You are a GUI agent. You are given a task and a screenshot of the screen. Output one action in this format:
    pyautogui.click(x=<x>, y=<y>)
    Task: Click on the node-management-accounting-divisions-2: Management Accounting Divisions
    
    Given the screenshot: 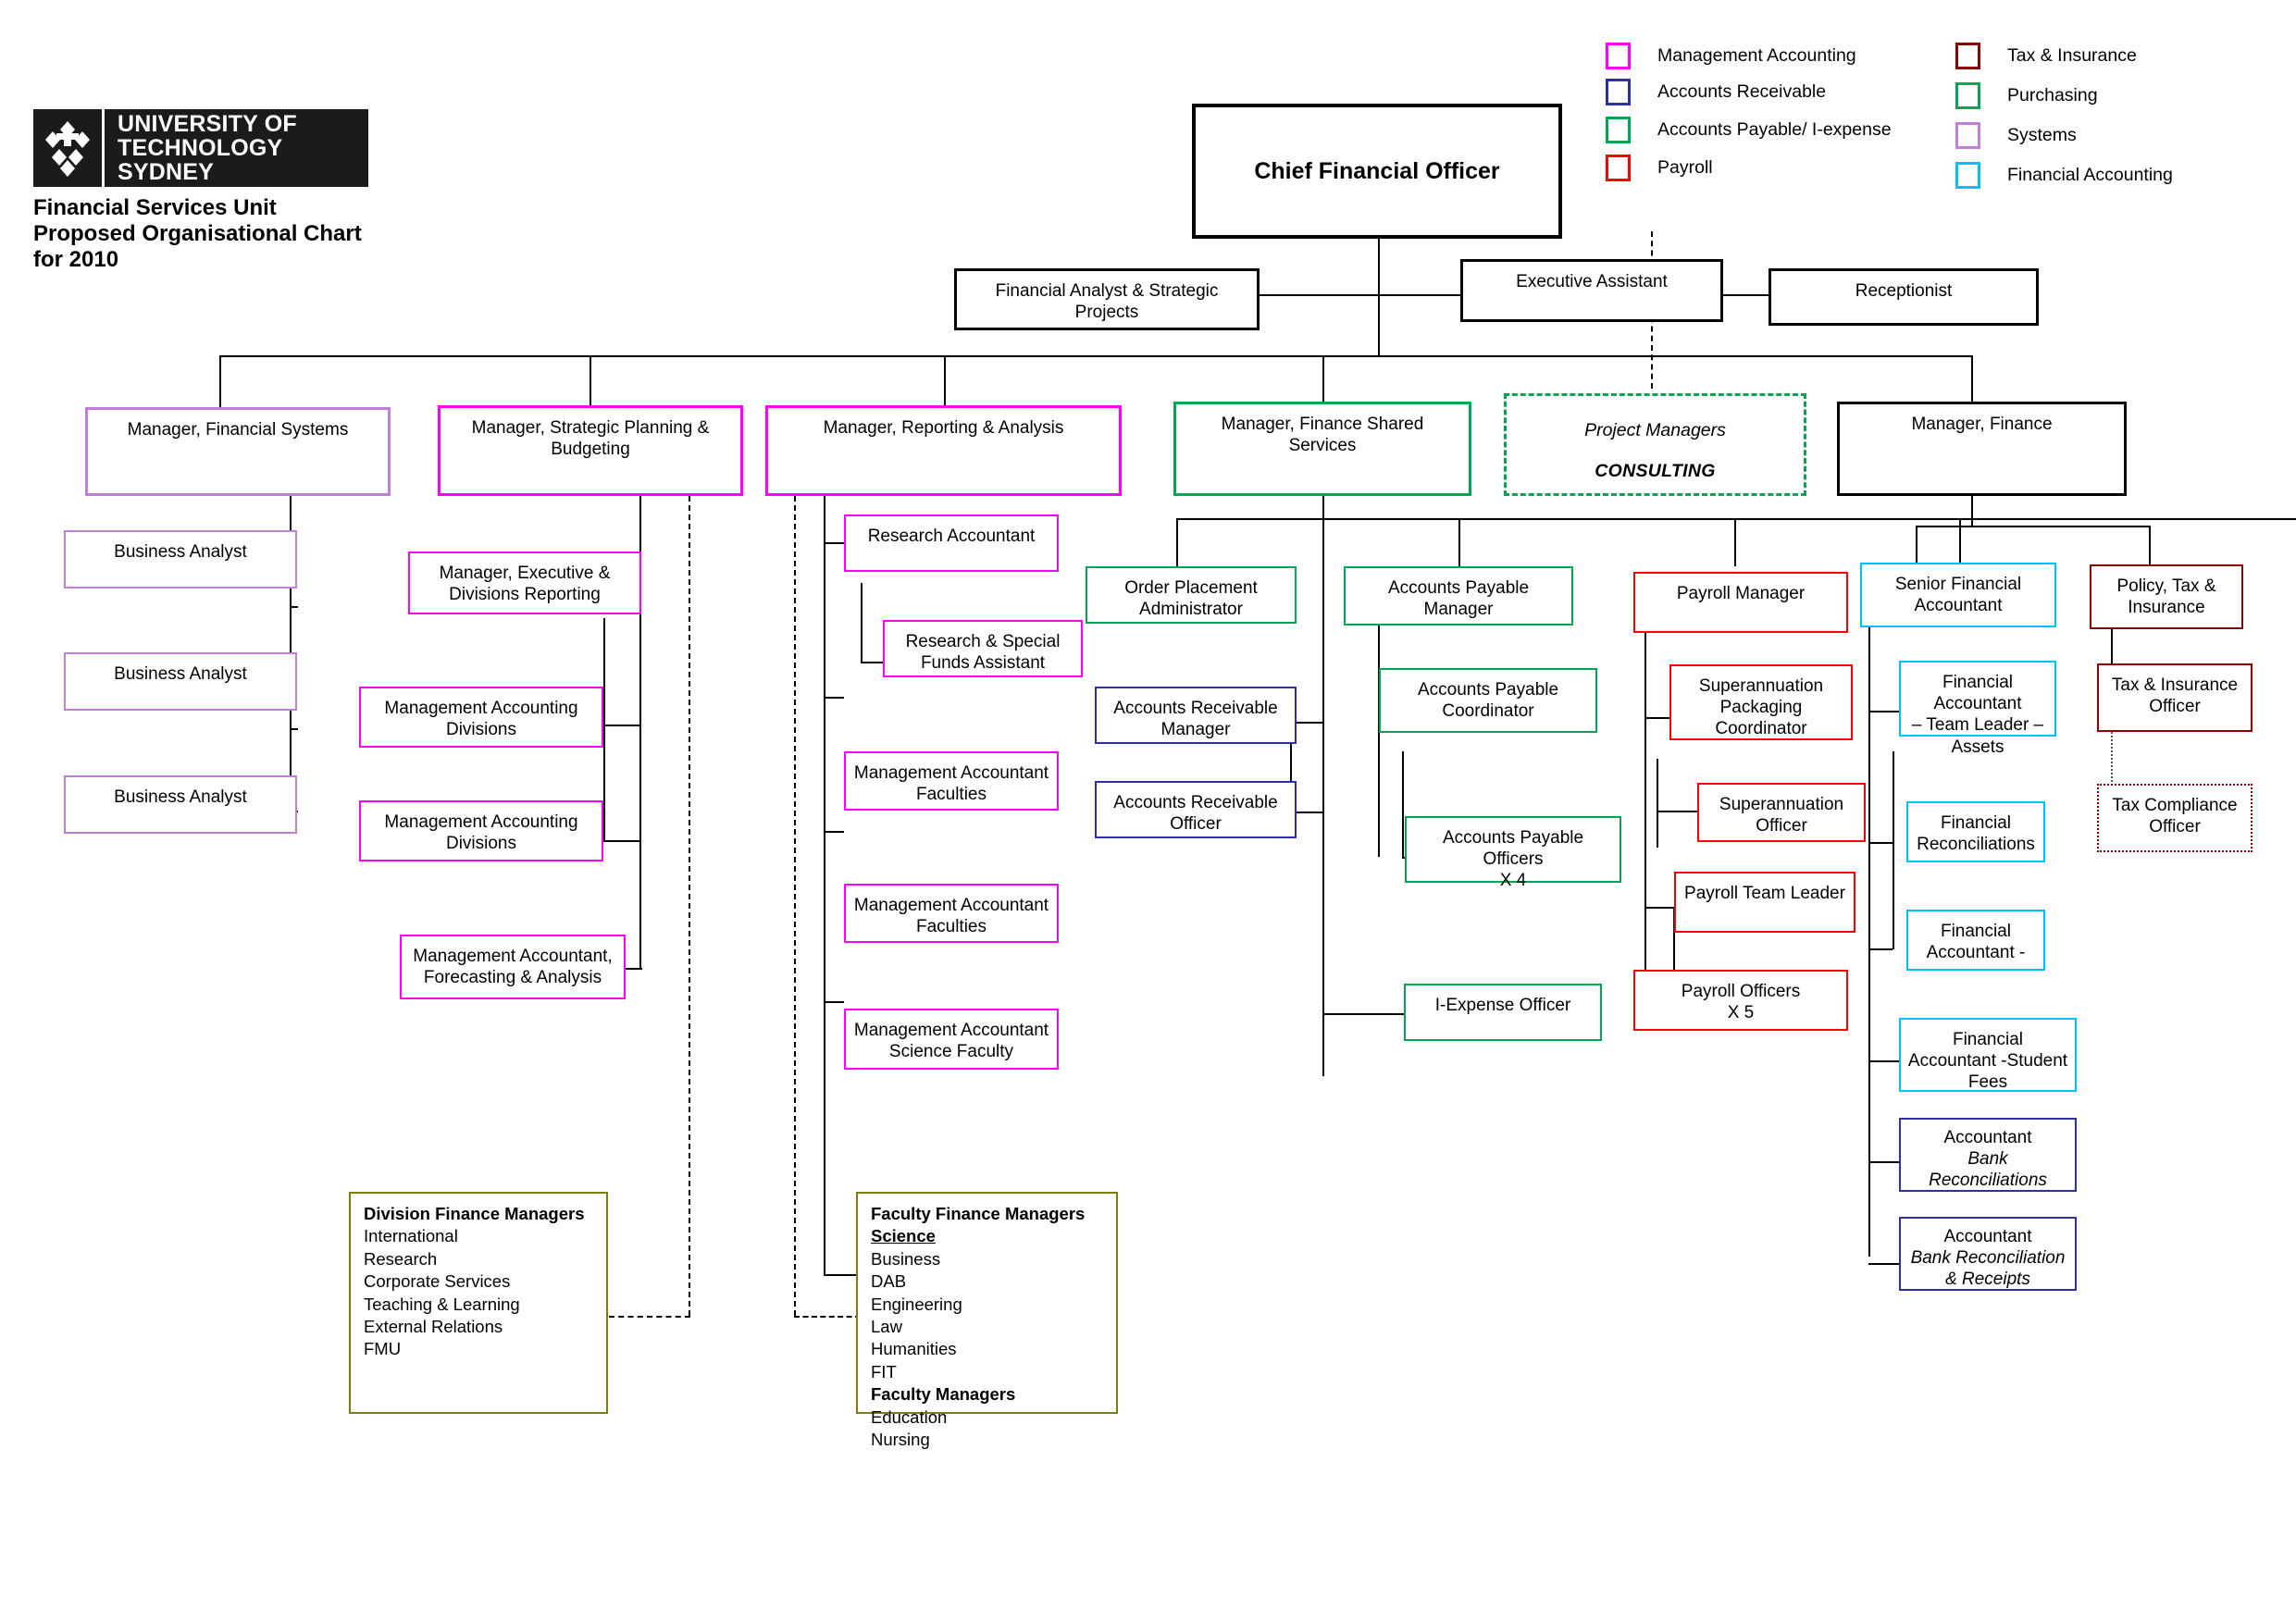 What is the action you would take?
    pyautogui.click(x=481, y=830)
    